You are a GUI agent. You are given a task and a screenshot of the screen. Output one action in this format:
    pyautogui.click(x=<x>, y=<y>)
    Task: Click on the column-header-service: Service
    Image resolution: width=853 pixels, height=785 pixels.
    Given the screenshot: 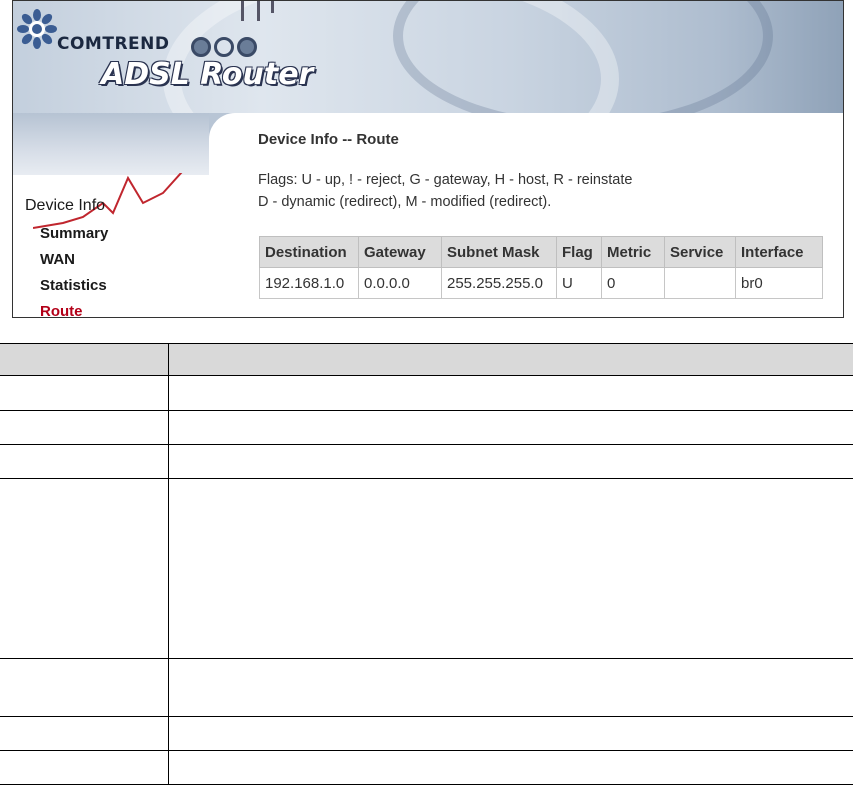 What is the action you would take?
    pyautogui.click(x=700, y=252)
    